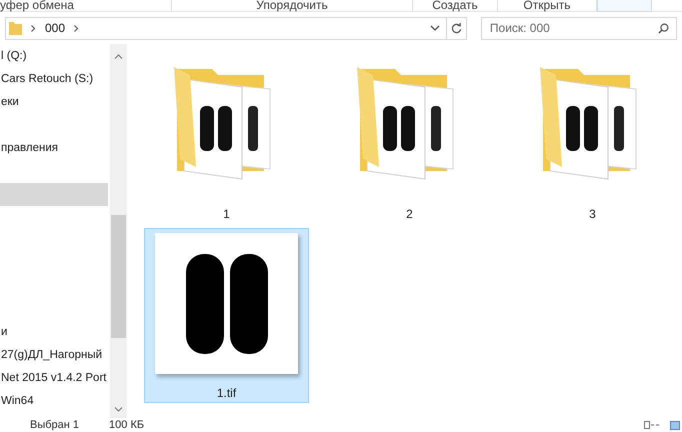 This screenshot has width=682, height=432. I want to click on nav-item: еки, so click(54, 102).